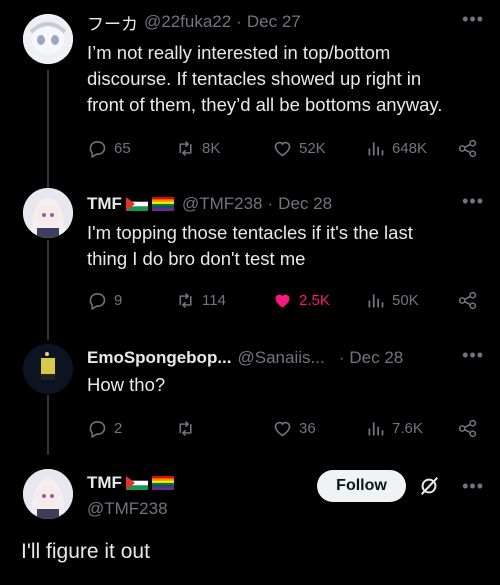 The height and width of the screenshot is (585, 500). Describe the element at coordinates (118, 300) in the screenshot. I see `reply-count: 9` at that location.